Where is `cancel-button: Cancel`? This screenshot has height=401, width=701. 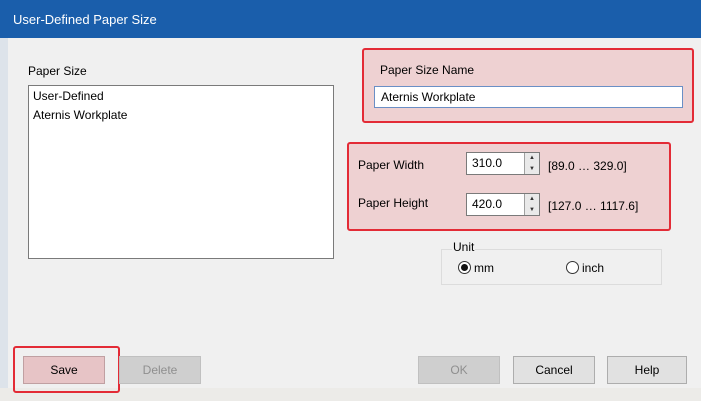 cancel-button: Cancel is located at coordinates (554, 370).